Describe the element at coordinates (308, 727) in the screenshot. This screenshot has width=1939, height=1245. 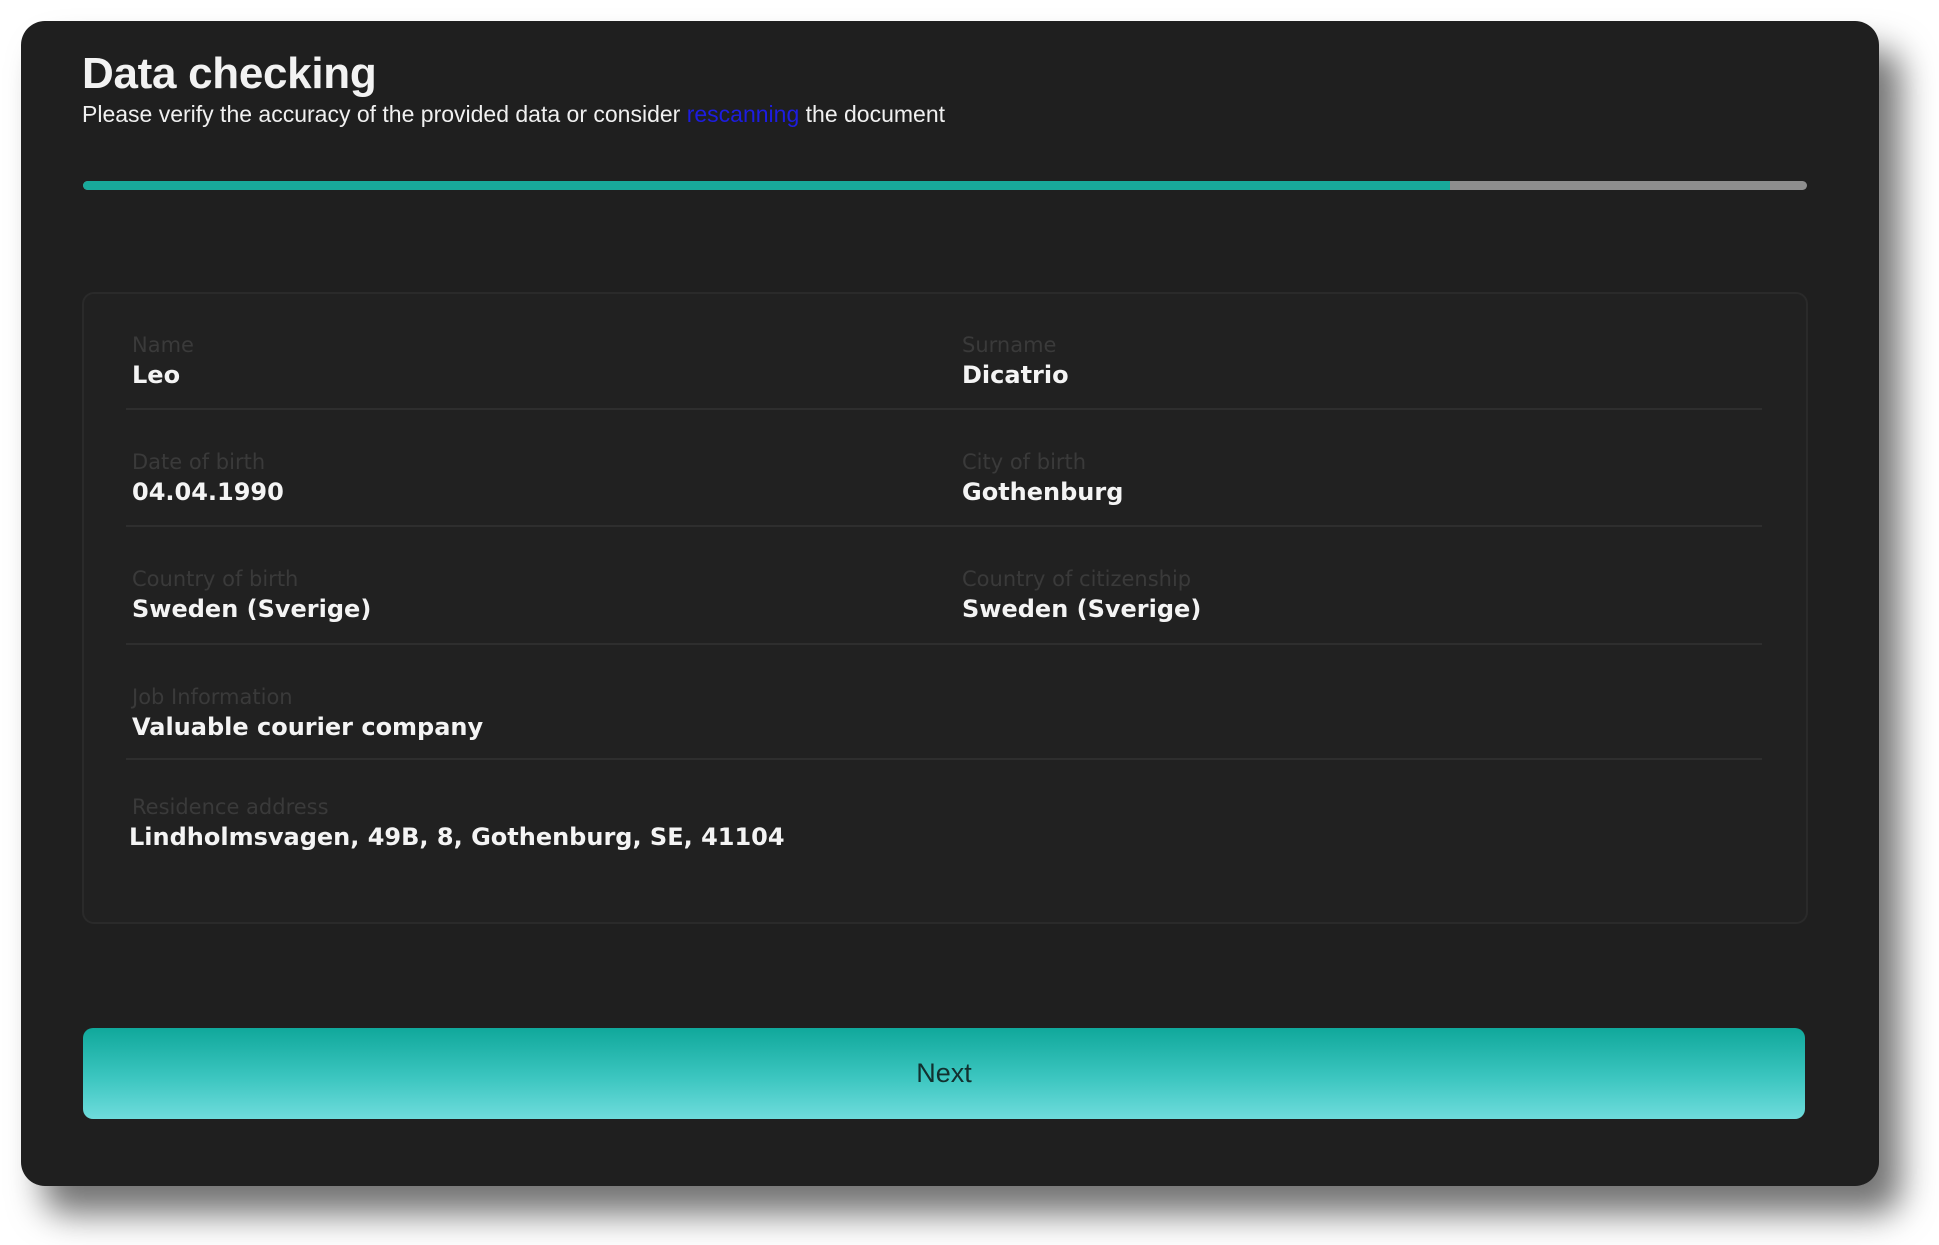
I see `field-value: Valuable courier company` at that location.